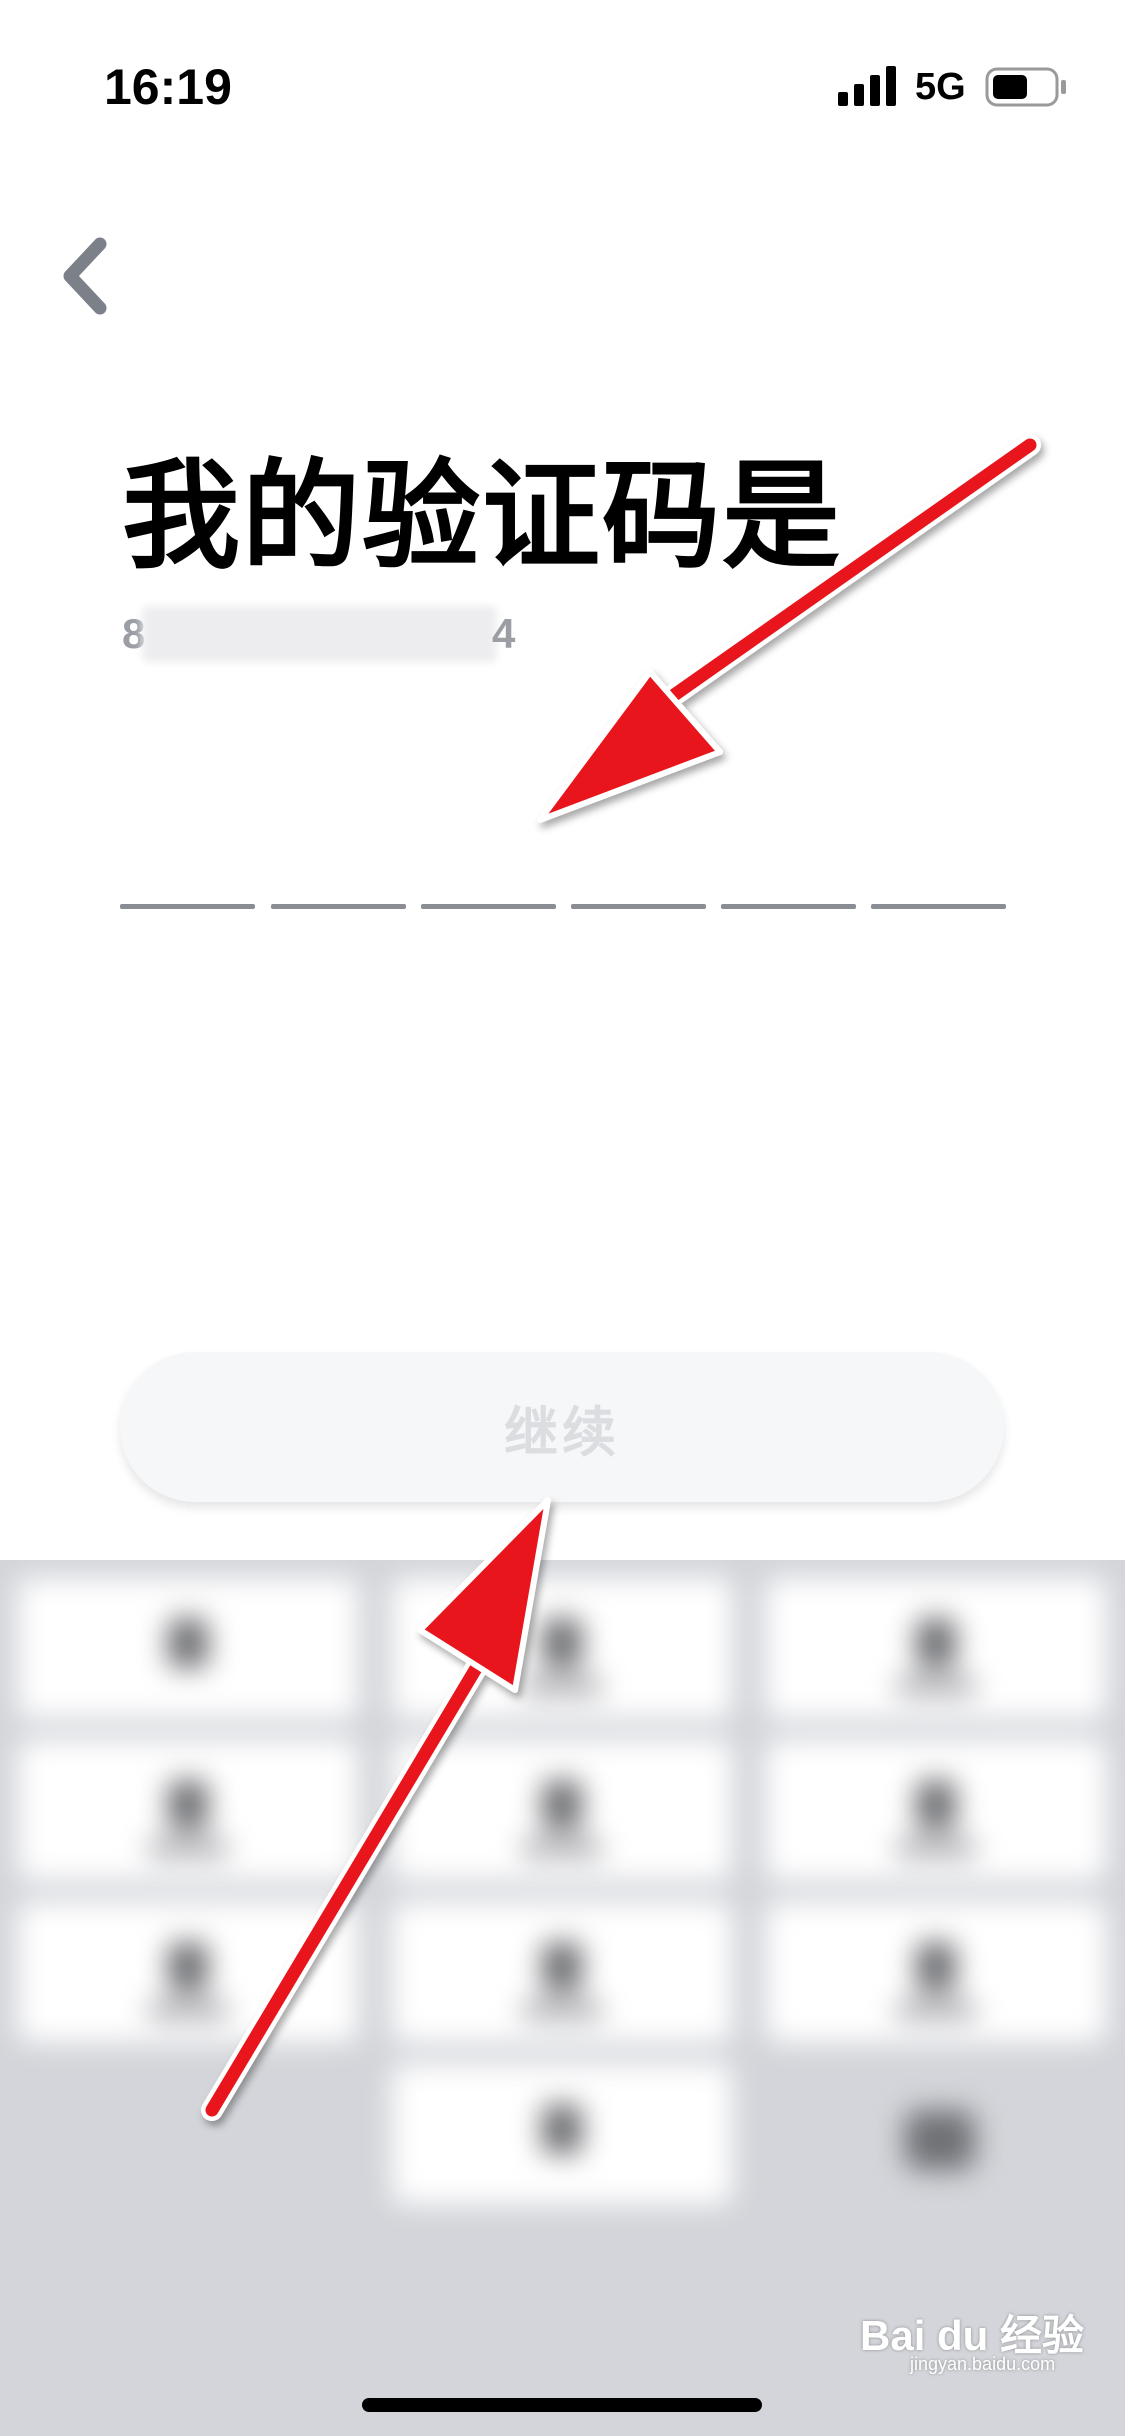 This screenshot has width=1125, height=2436. I want to click on watermark-logo: Bai du 经验, so click(972, 2335).